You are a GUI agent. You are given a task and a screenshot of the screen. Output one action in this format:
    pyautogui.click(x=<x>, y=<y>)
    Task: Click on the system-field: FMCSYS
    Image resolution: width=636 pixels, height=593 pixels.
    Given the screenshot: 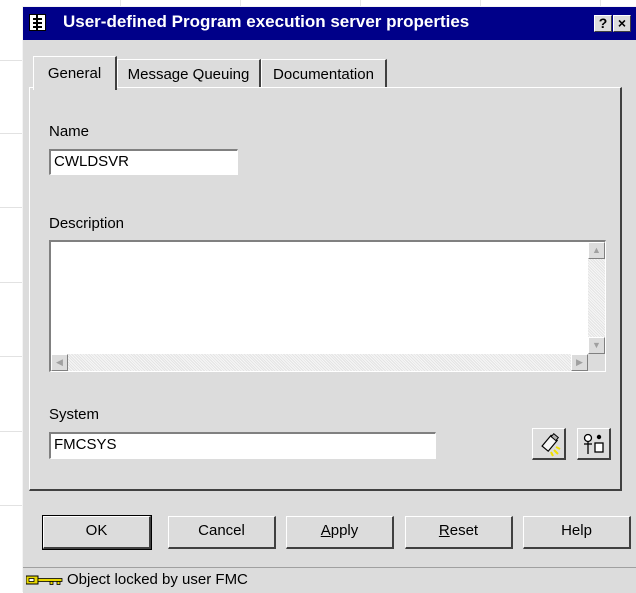 What is the action you would take?
    pyautogui.click(x=242, y=445)
    